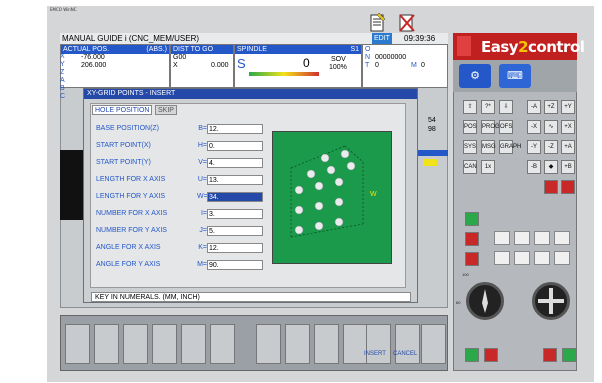 Image resolution: width=602 pixels, height=383 pixels. I want to click on spindle-start-button, so click(568, 187).